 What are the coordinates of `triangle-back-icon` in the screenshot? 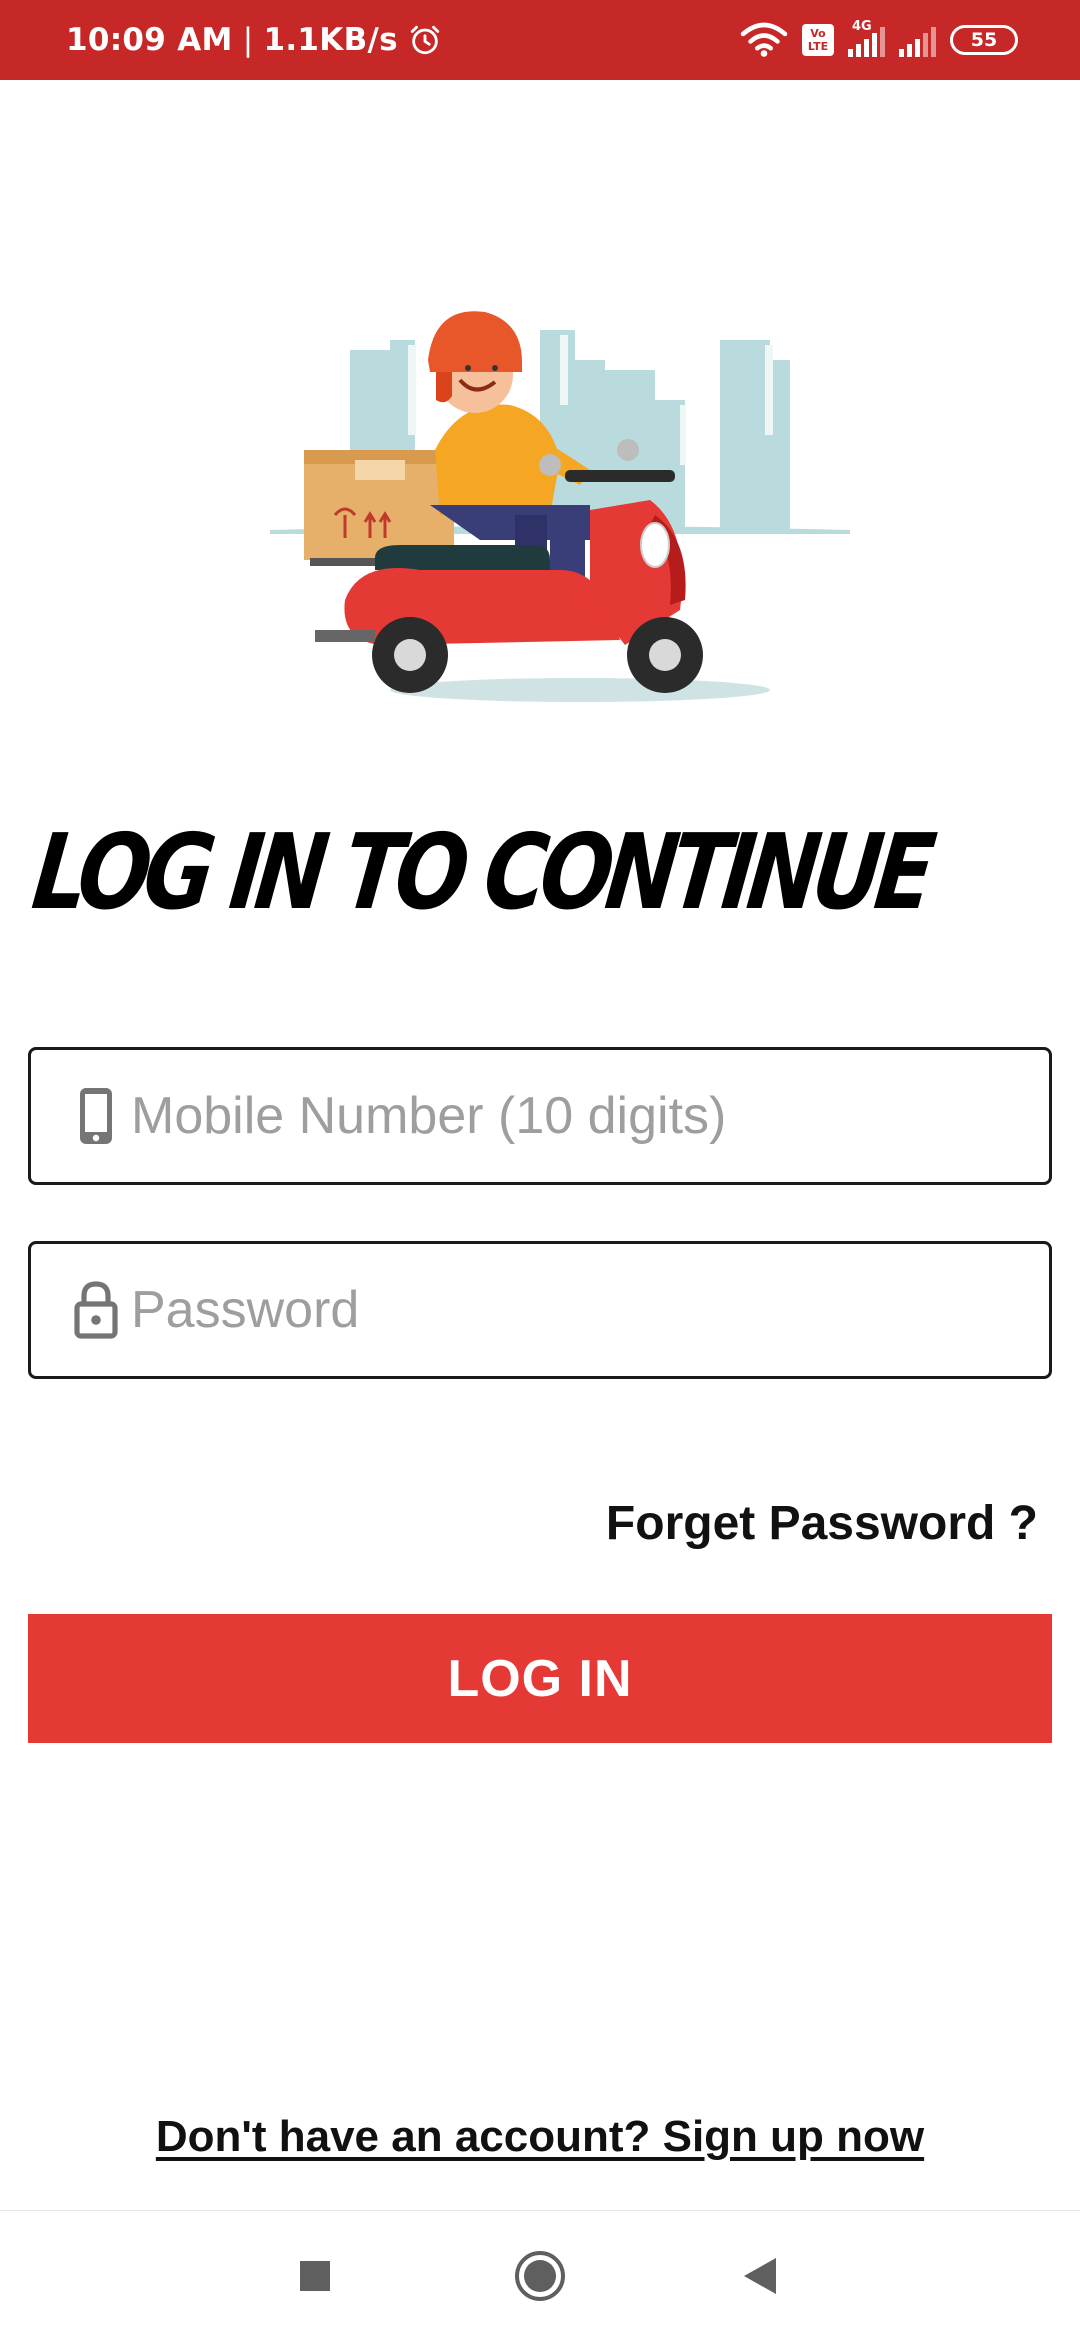 It's located at (760, 2276).